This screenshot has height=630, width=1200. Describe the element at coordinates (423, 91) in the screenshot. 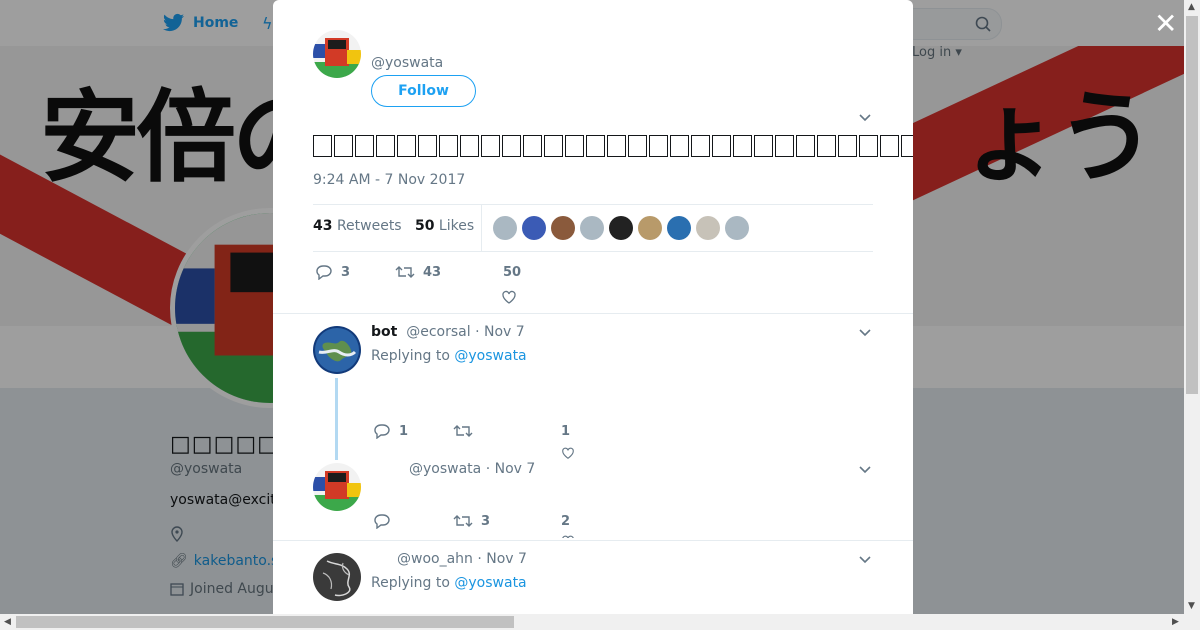

I see `follow-button: Follow` at that location.